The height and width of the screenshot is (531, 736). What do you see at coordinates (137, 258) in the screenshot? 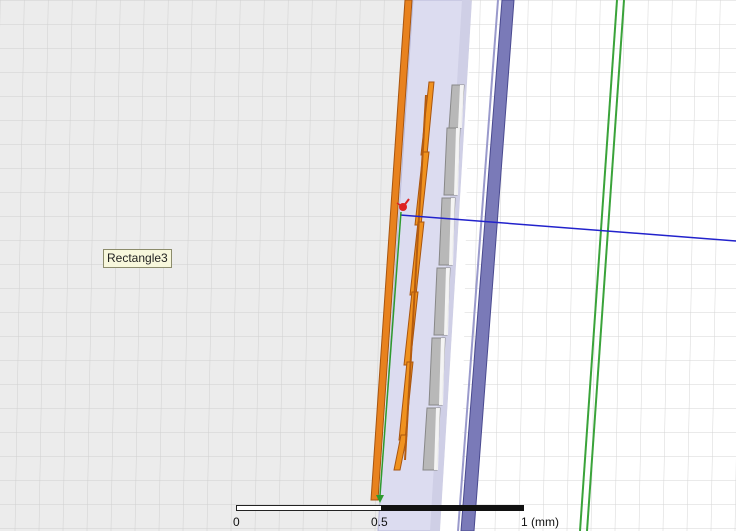
I see `object-tooltip: Rectangle3` at bounding box center [137, 258].